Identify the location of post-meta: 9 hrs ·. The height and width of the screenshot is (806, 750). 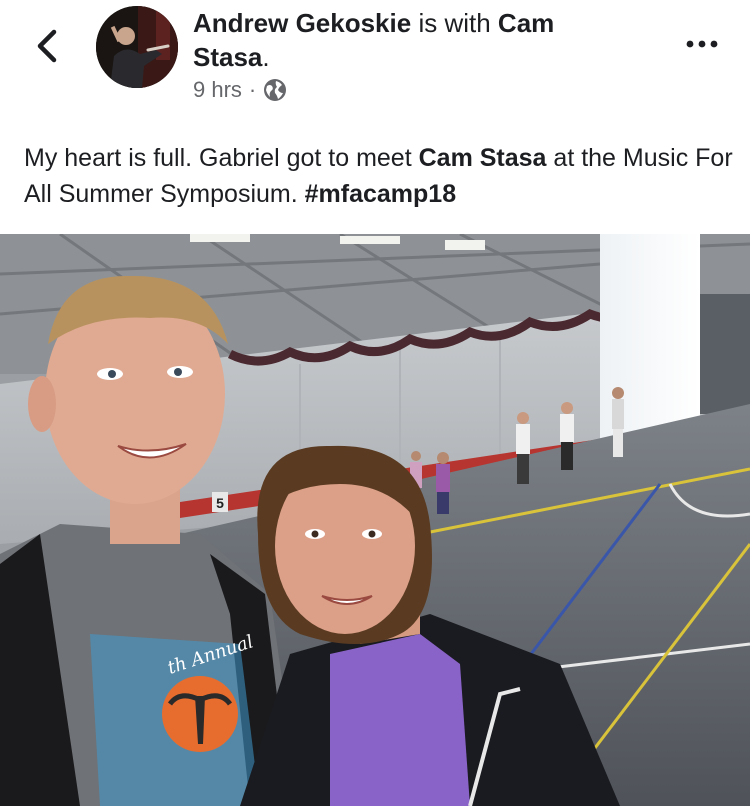
(240, 90).